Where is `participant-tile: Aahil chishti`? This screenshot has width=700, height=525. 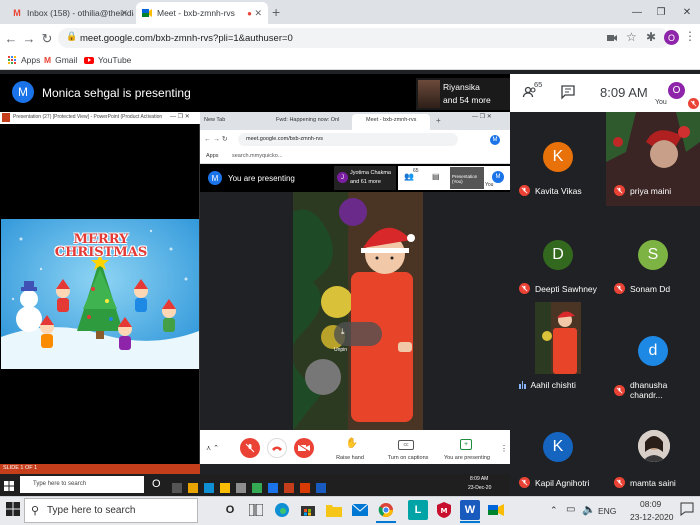 participant-tile: Aahil chishti is located at coordinates (558, 351).